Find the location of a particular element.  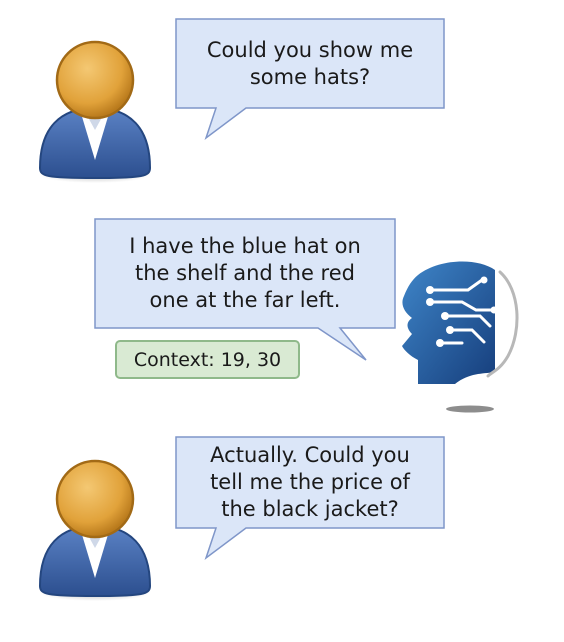

context-badge: Context: 19, 30 is located at coordinates (207, 359).